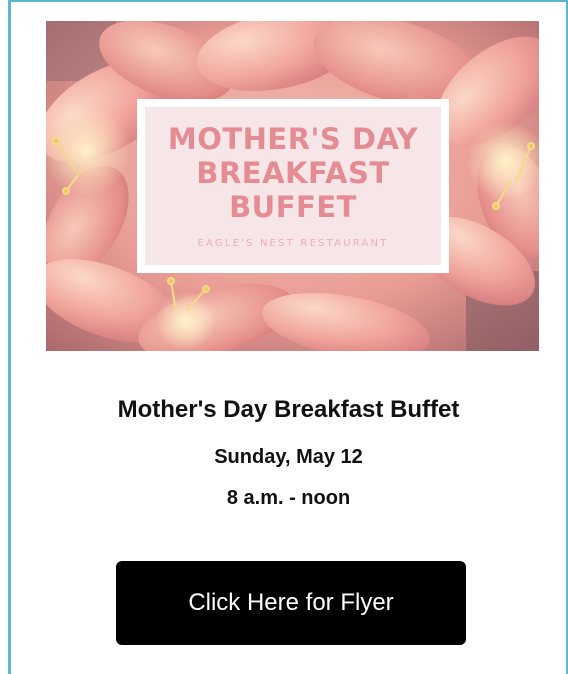 This screenshot has height=674, width=568. What do you see at coordinates (293, 243) in the screenshot?
I see `hero-subtitle: EAGLE'S NEST RESTAURANT` at bounding box center [293, 243].